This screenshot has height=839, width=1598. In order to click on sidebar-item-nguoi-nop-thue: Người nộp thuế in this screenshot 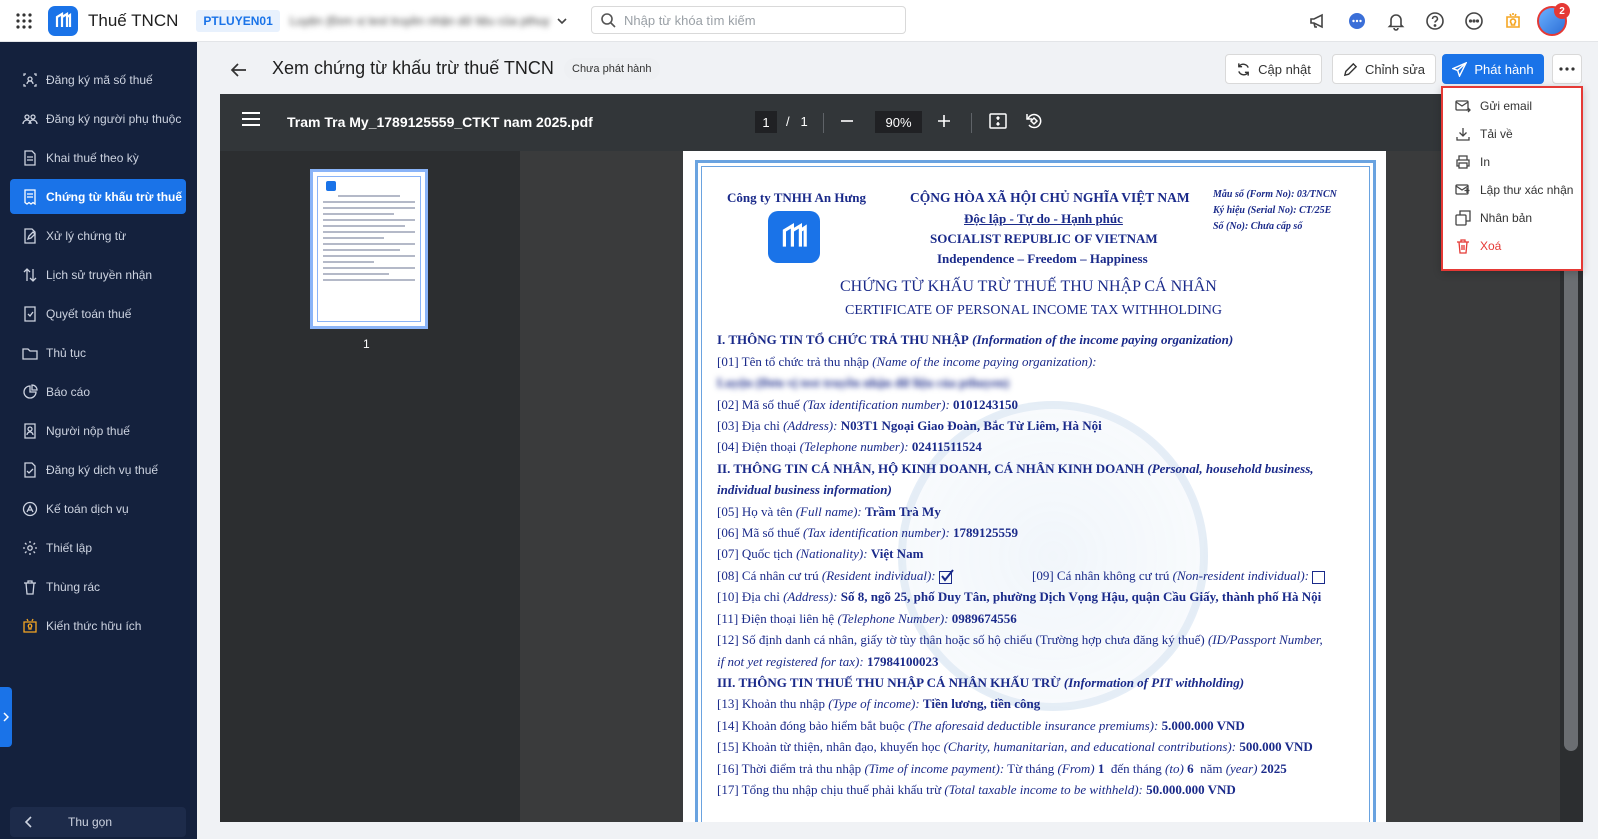, I will do `click(98, 430)`.